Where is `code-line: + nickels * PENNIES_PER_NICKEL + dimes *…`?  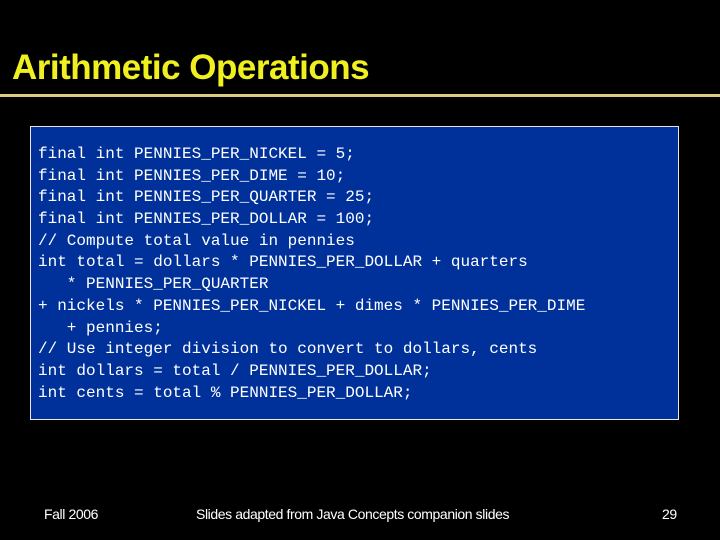
code-line: + nickels * PENNIES_PER_NICKEL + dimes *… is located at coordinates (312, 305).